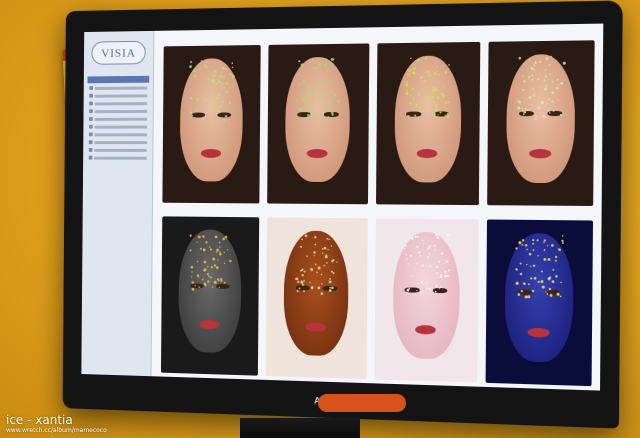 The width and height of the screenshot is (640, 438). What do you see at coordinates (209, 324) in the screenshot?
I see `mouth-shape` at bounding box center [209, 324].